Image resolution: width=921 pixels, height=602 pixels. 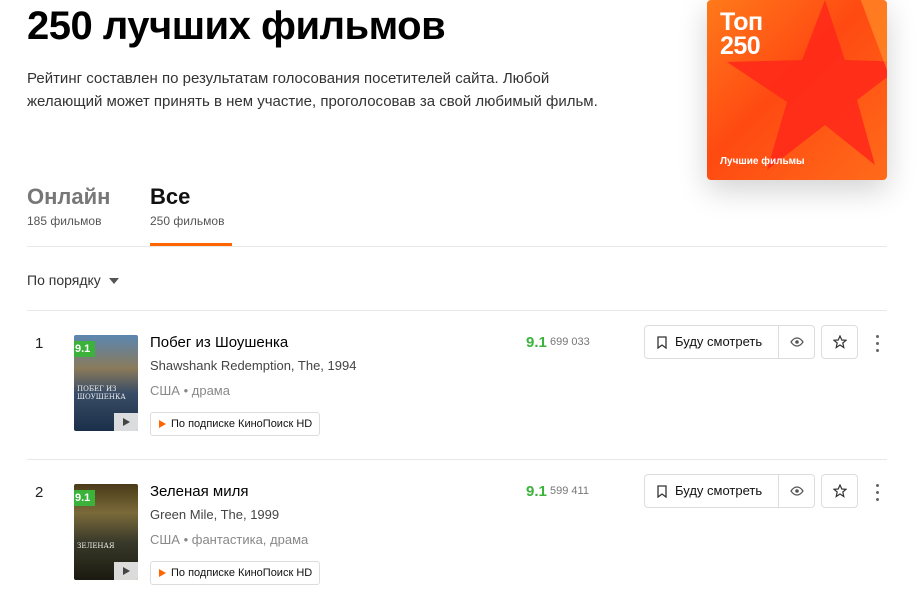 What do you see at coordinates (457, 215) in the screenshot?
I see `tabs-bar: Онлайн 185 фильмов Все 250 фильмов` at bounding box center [457, 215].